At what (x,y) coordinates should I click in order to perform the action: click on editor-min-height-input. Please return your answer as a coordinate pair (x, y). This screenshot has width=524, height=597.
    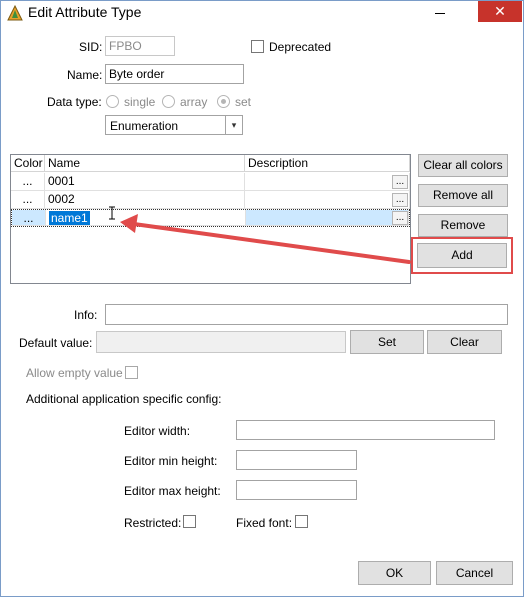
    Looking at the image, I should click on (296, 460).